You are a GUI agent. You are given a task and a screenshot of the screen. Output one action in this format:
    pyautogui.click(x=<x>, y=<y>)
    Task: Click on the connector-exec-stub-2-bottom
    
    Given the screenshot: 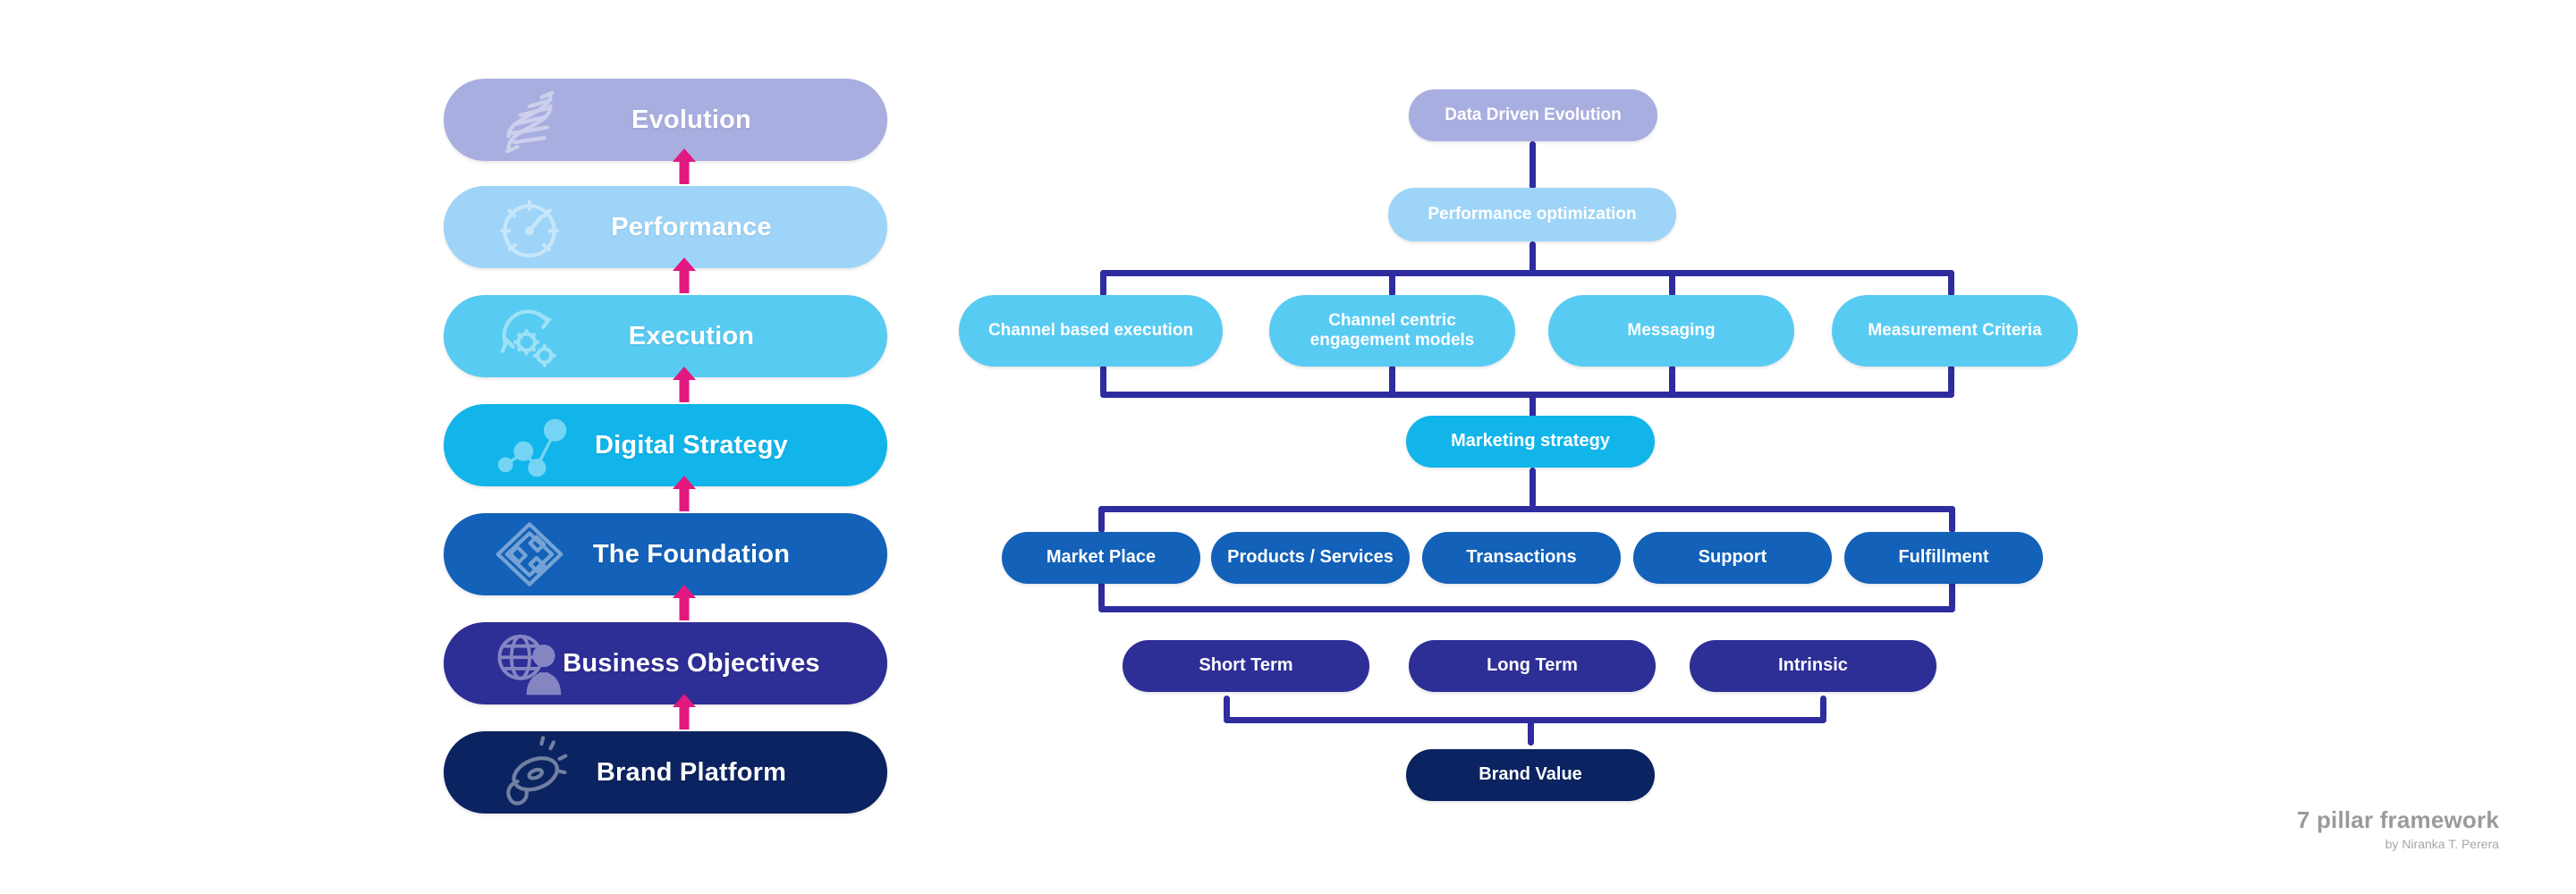 What is the action you would take?
    pyautogui.click(x=1392, y=380)
    